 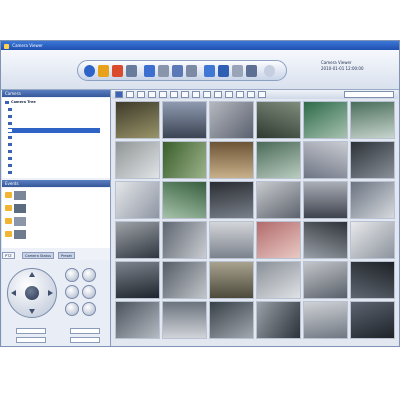 I want to click on layout-4x4-button, so click(x=152, y=94).